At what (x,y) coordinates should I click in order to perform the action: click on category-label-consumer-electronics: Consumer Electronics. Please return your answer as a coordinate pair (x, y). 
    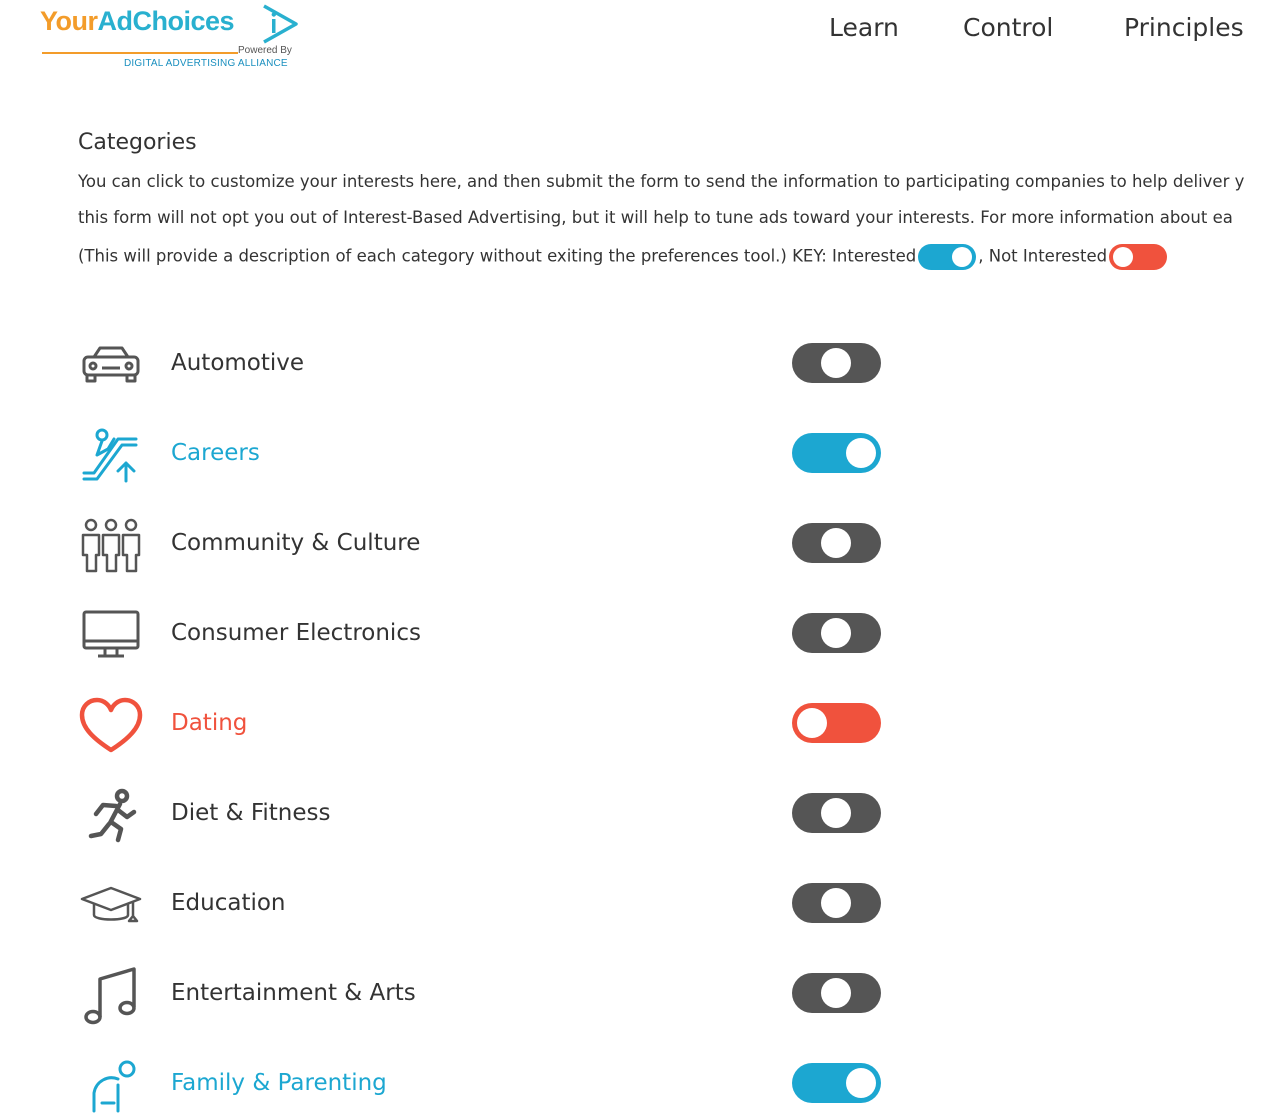
    Looking at the image, I should click on (296, 633).